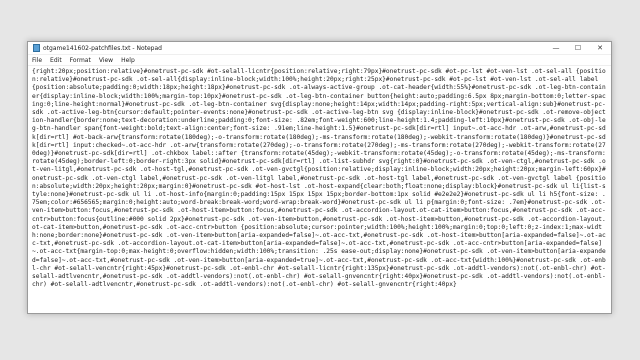  What do you see at coordinates (600, 48) in the screenshot?
I see `close-button: ✕` at bounding box center [600, 48].